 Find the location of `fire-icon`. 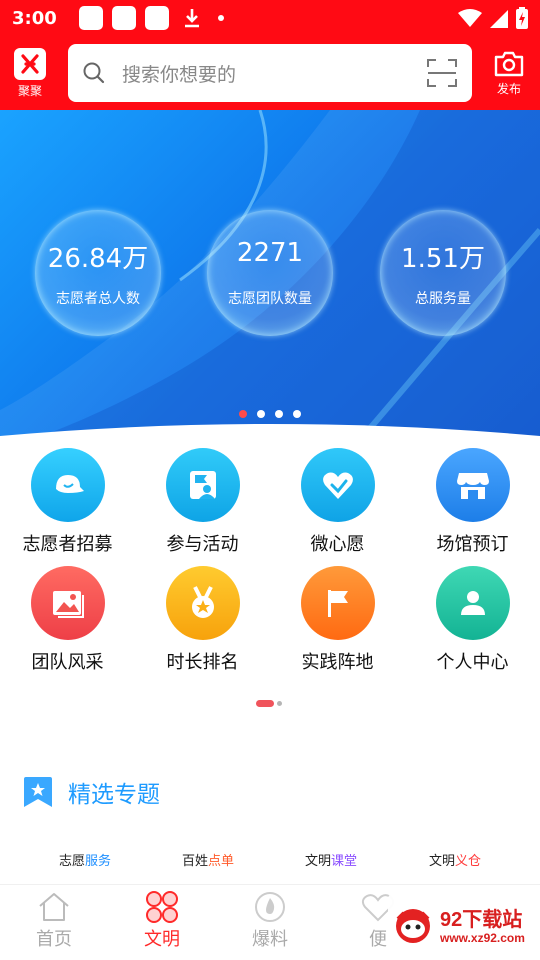

fire-icon is located at coordinates (270, 907).